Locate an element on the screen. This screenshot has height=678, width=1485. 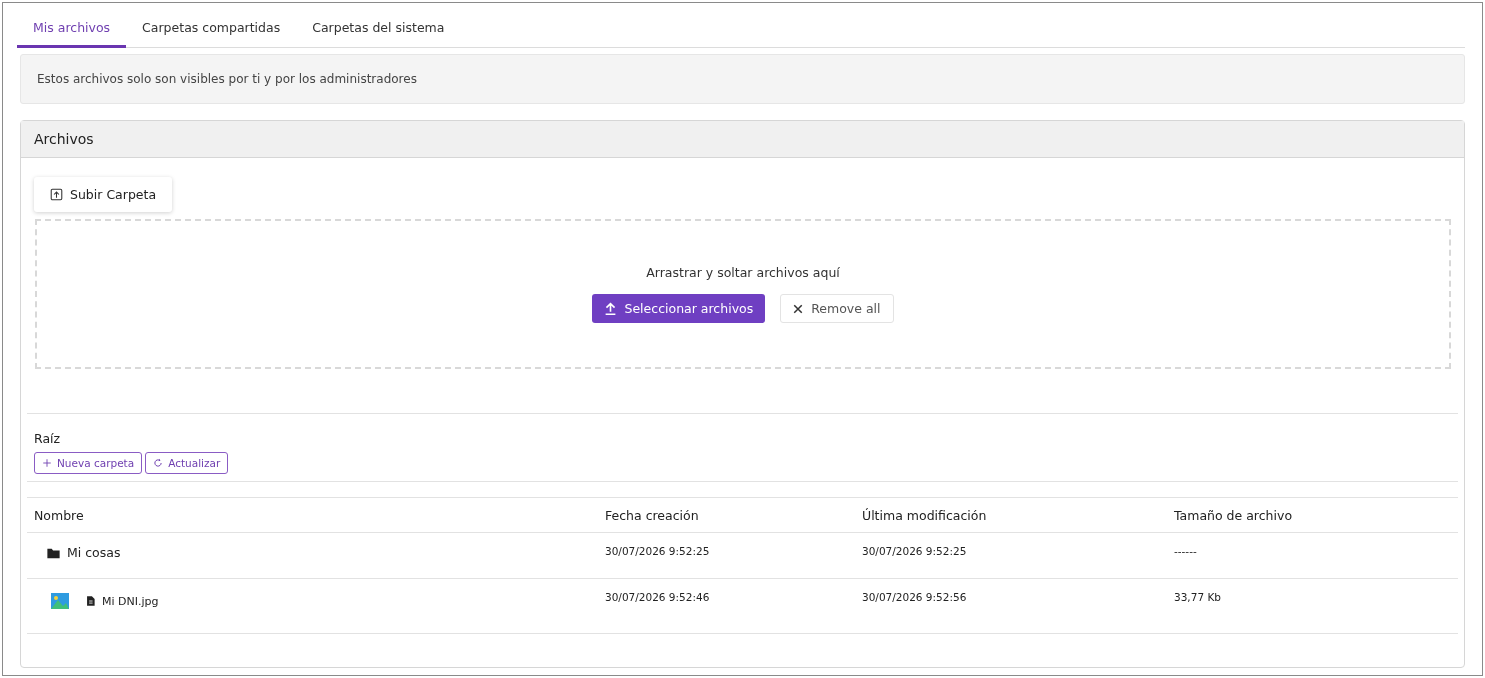
table-cell-text: ------ is located at coordinates (1185, 550).